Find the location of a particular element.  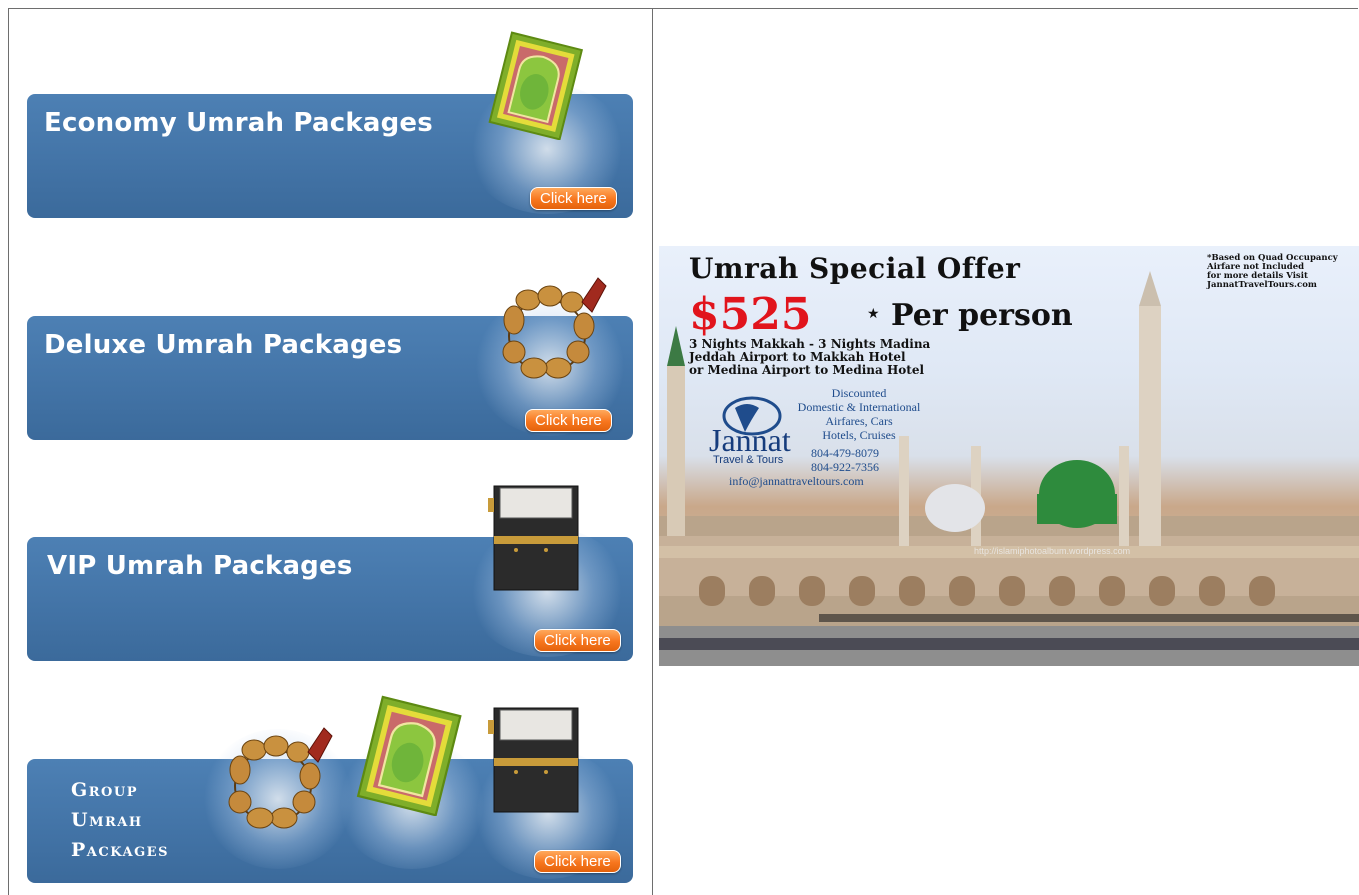

group-title-line: Group is located at coordinates (104, 790).